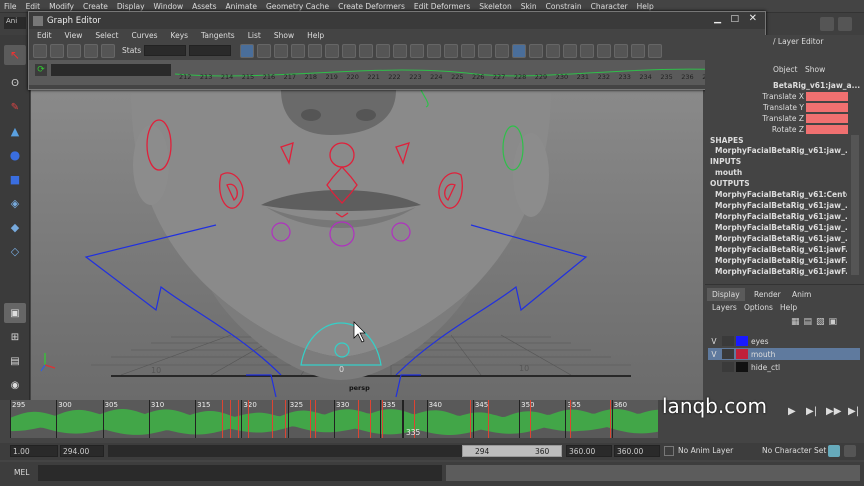 This screenshot has height=486, width=864. I want to click on paint-select-icon: ✎, so click(15, 107).